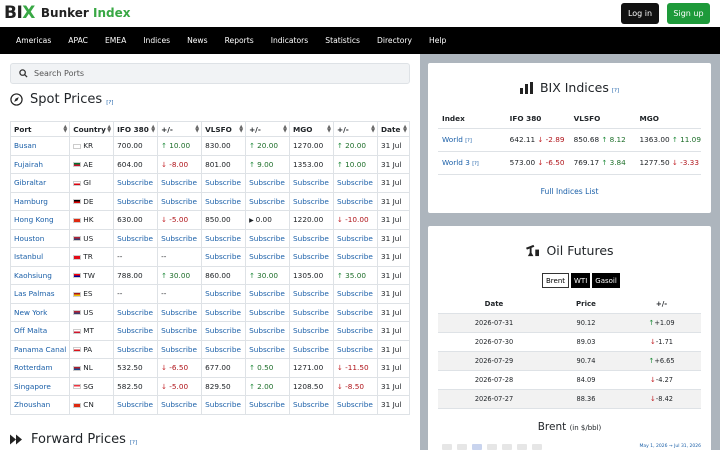  I want to click on port-link: Off Malta, so click(30, 330).